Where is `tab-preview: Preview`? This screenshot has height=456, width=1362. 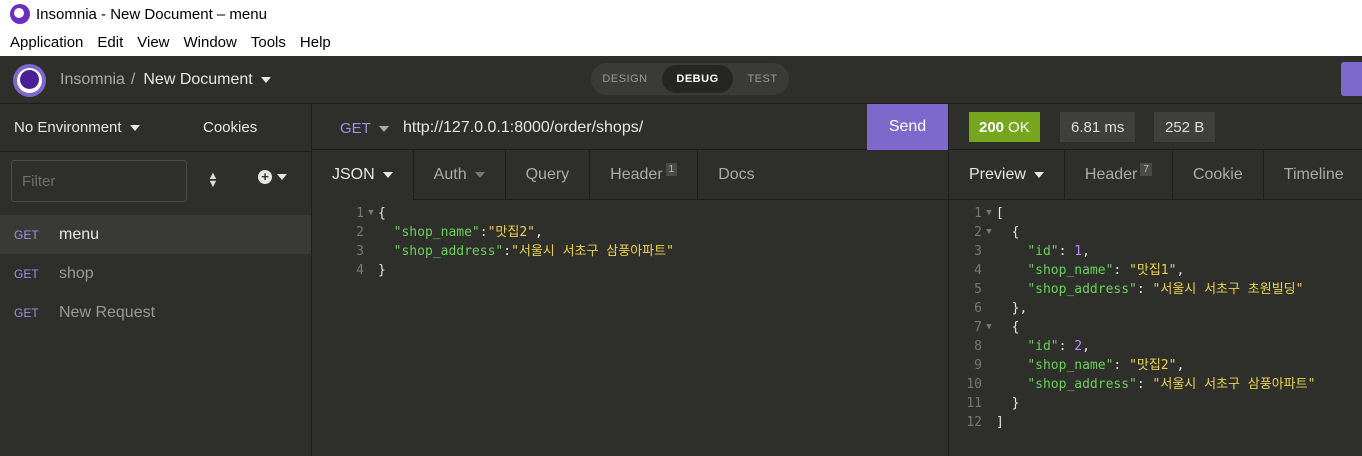 tab-preview: Preview is located at coordinates (1007, 175).